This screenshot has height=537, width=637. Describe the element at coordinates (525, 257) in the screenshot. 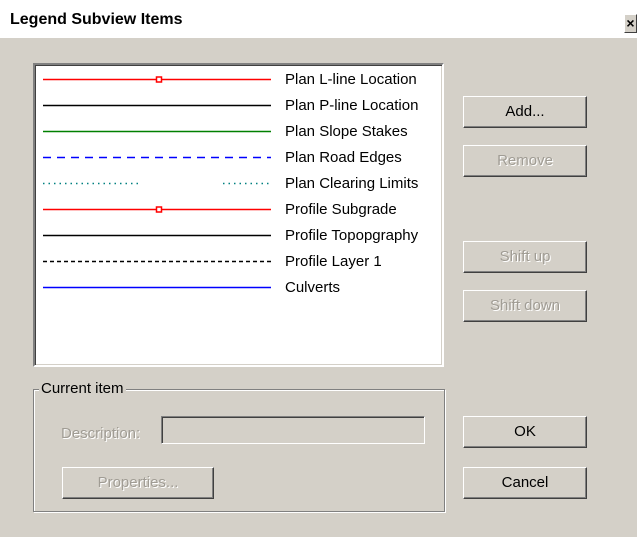

I see `shift-up-button: Shift up` at that location.